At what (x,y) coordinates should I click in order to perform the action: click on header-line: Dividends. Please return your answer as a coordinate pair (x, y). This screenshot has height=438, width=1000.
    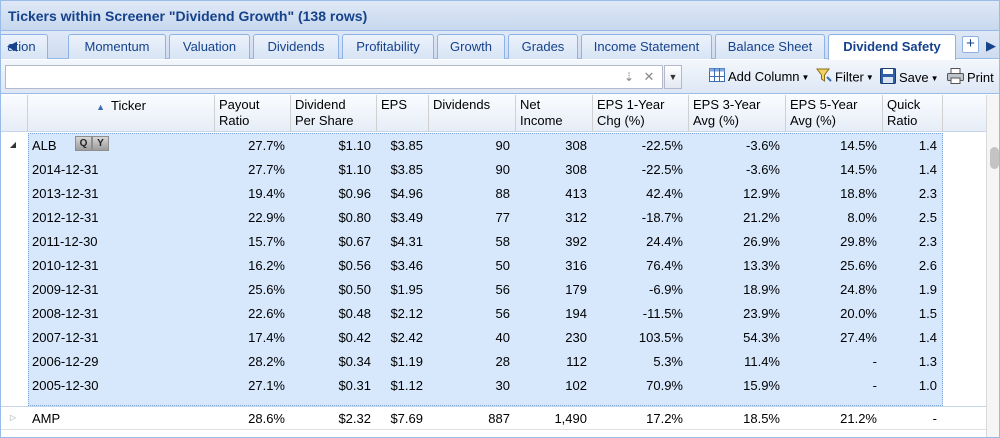
    Looking at the image, I should click on (462, 104).